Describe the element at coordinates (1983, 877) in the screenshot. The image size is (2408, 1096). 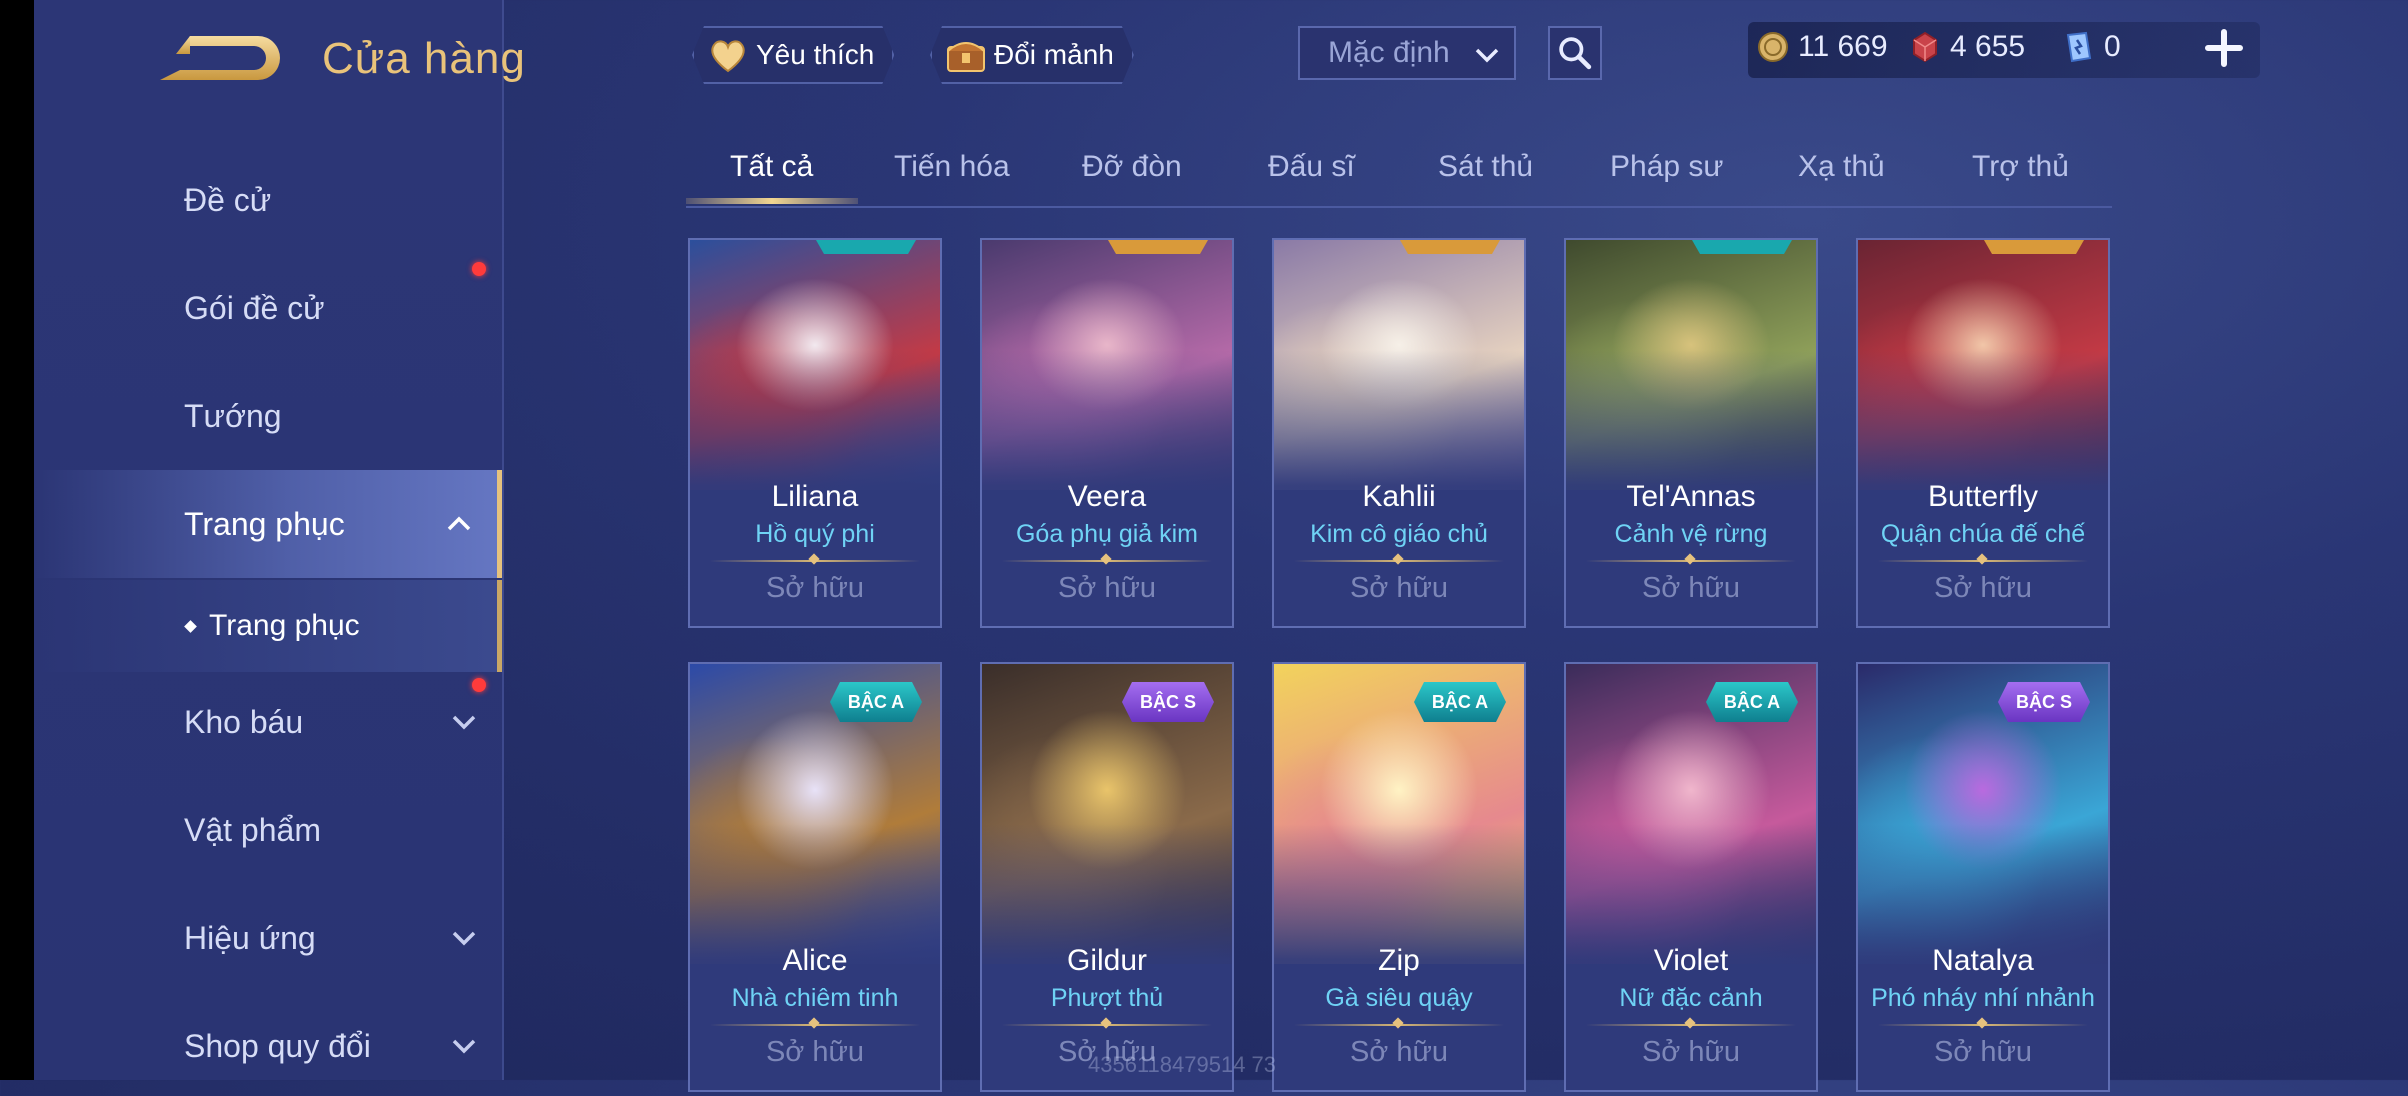
I see `skin-card: BẬC S Natalya Phó nháy nhí nhảnh Sở hữu` at that location.